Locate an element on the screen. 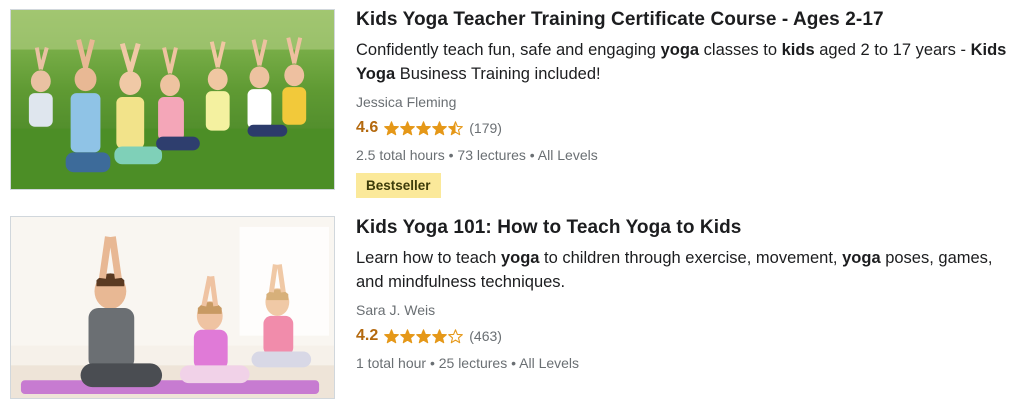 Image resolution: width=1024 pixels, height=416 pixels. highlighted-keyword: kids is located at coordinates (798, 50).